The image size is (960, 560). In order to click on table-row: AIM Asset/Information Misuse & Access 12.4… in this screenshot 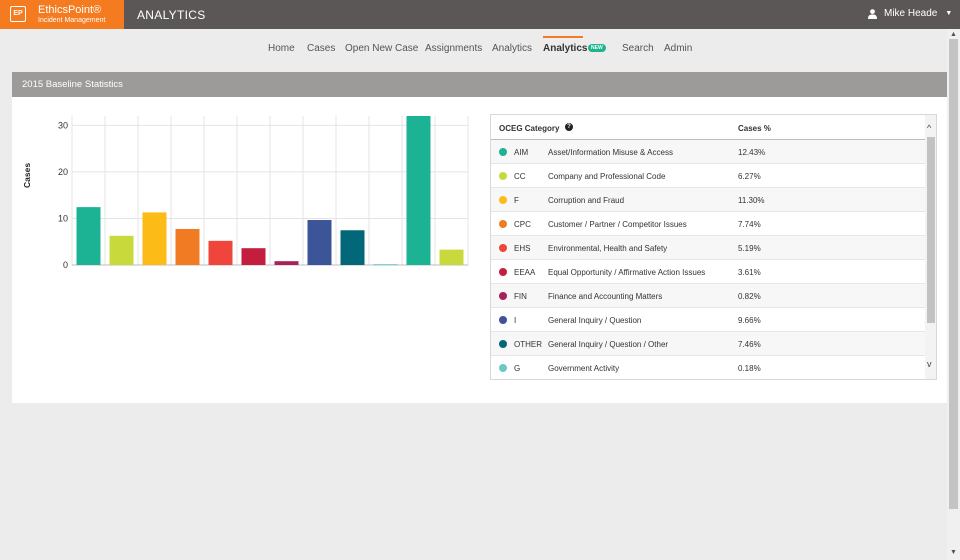, I will do `click(708, 152)`.